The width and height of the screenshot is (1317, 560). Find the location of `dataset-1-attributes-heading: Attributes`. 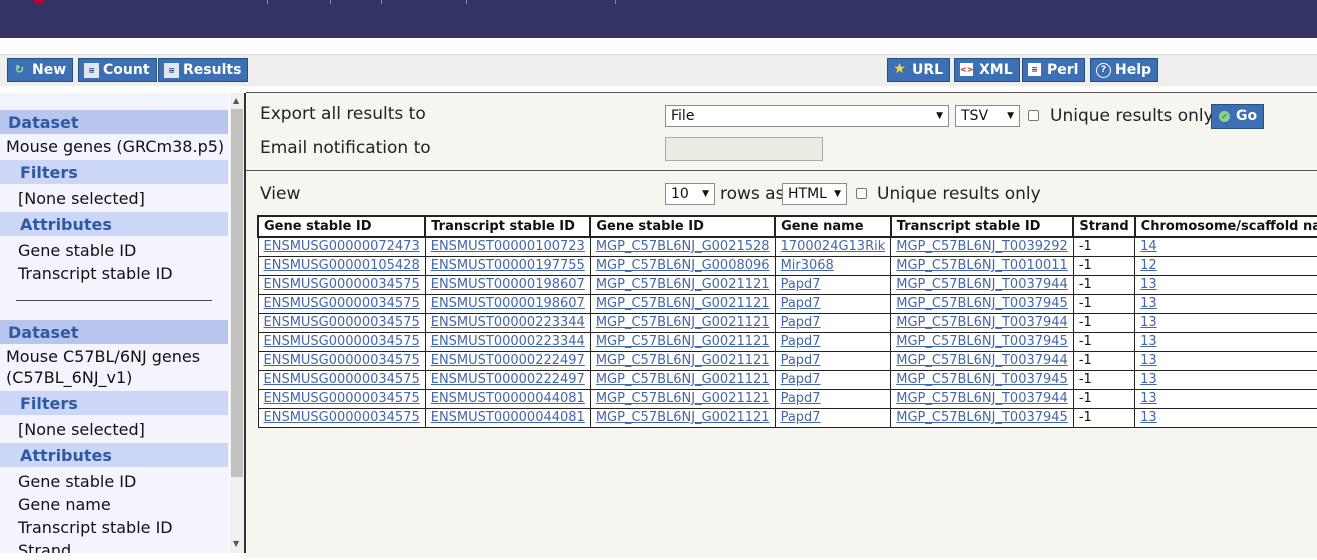

dataset-1-attributes-heading: Attributes is located at coordinates (114, 224).